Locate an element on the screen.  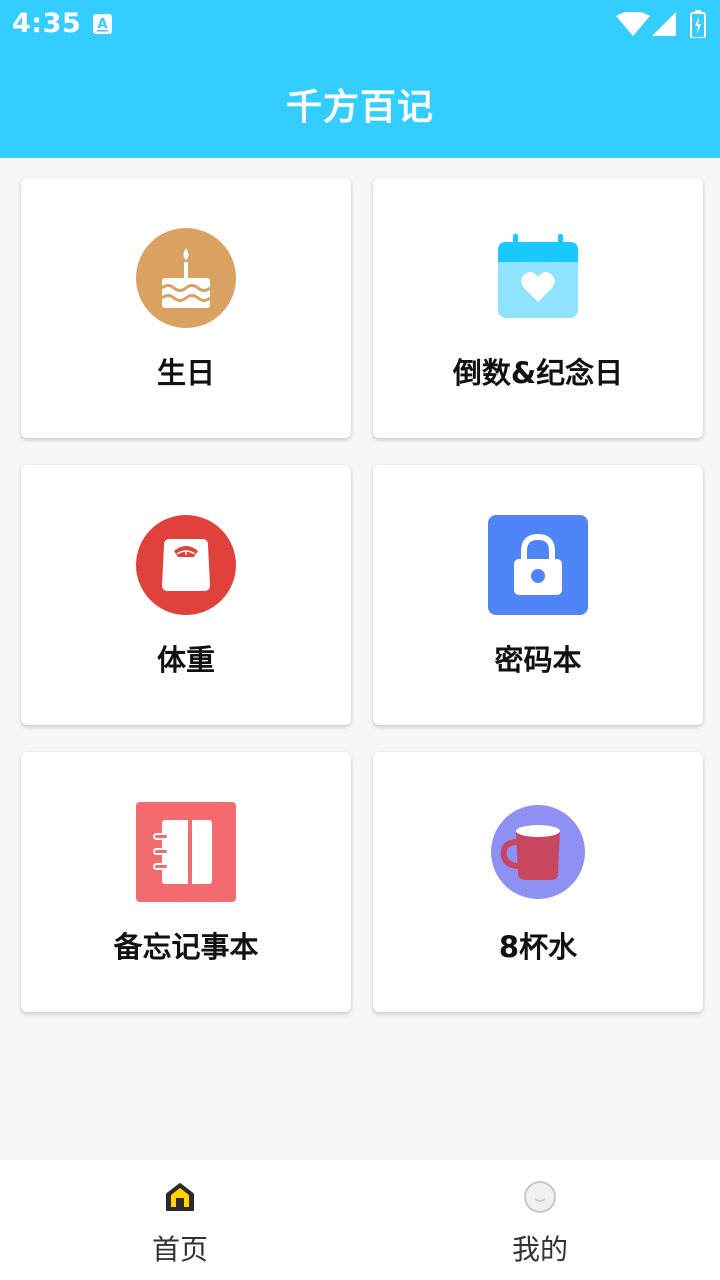
bottom-nav: 首页 我的 is located at coordinates (360, 1220).